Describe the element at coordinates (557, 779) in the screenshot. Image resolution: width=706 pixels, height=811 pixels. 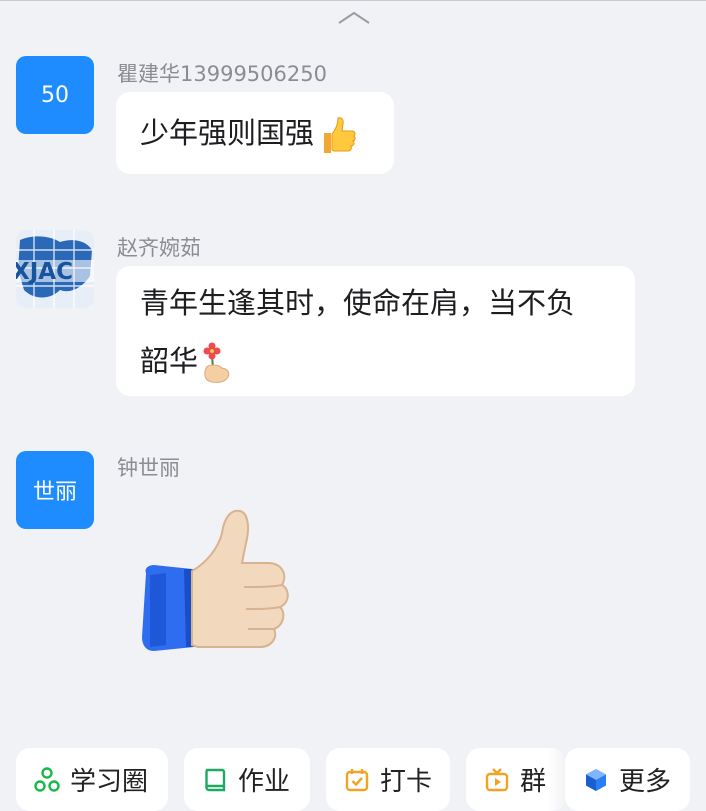
I see `scroll-fade` at that location.